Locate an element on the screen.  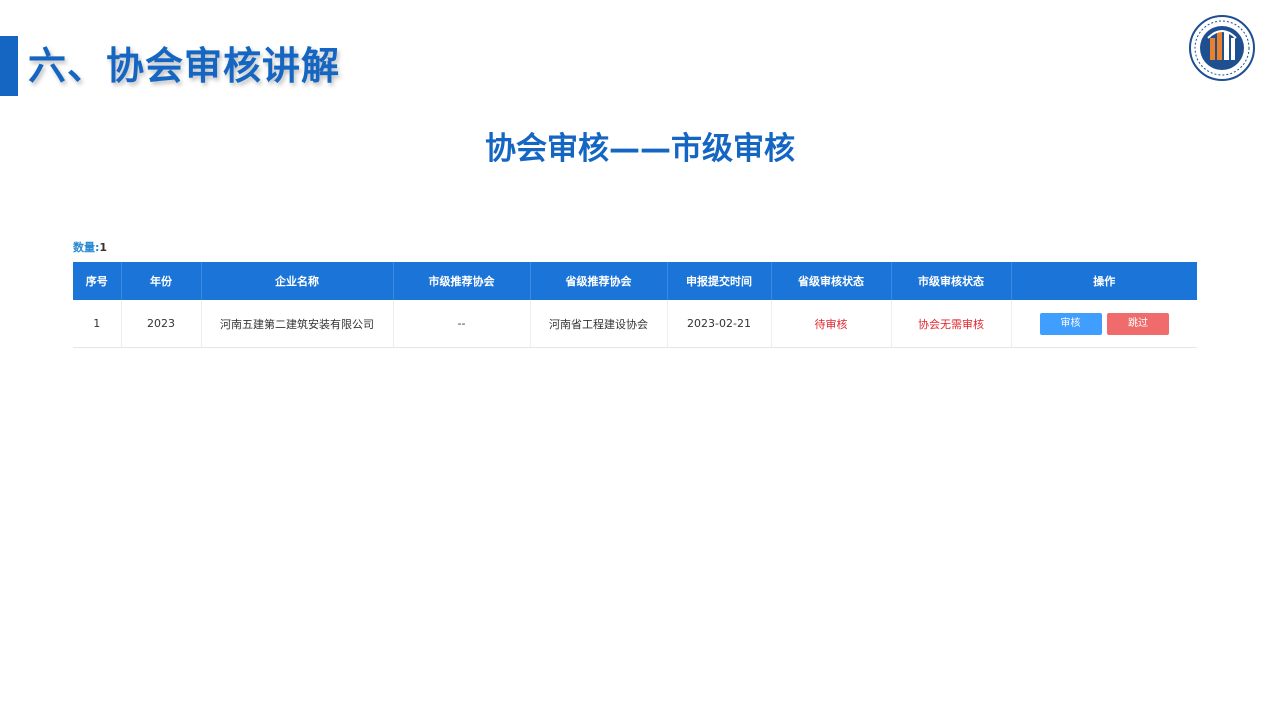
column-header-province-assoc: 省级推荐协会 is located at coordinates (599, 281).